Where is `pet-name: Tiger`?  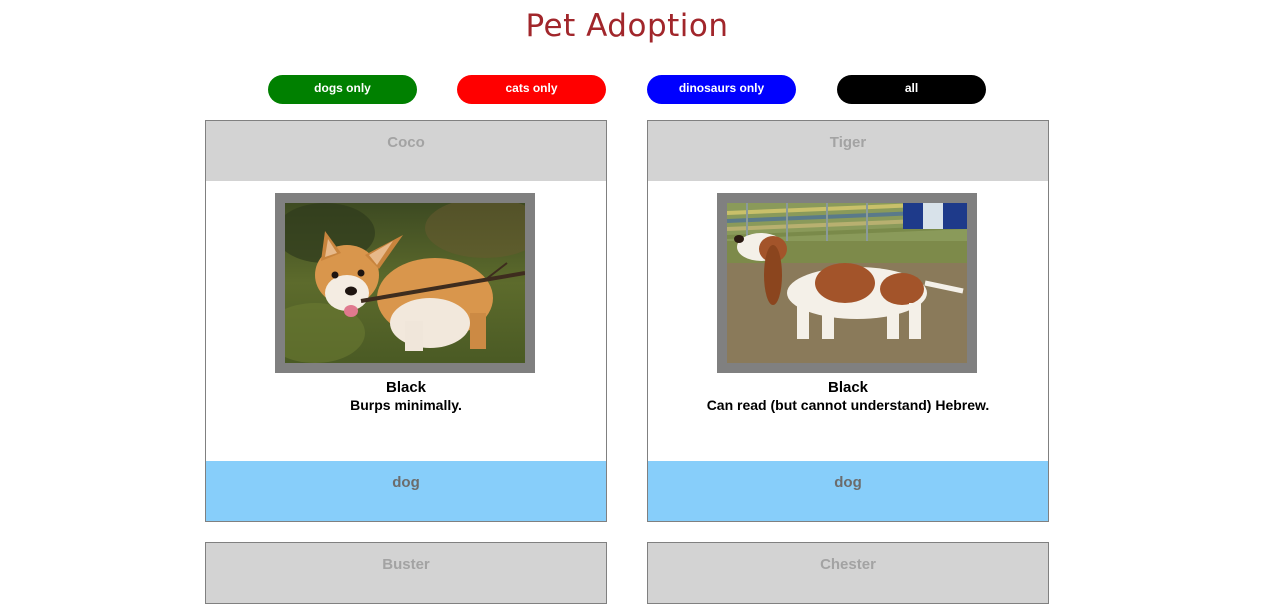 pet-name: Tiger is located at coordinates (848, 151).